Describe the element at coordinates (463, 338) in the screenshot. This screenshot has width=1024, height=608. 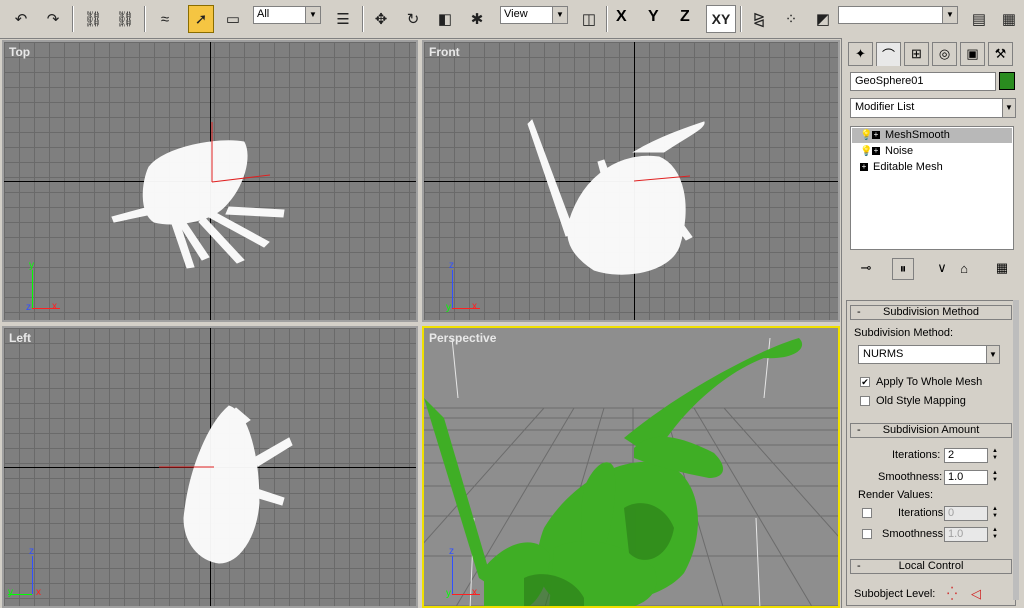
I see `viewport-label: Perspective` at that location.